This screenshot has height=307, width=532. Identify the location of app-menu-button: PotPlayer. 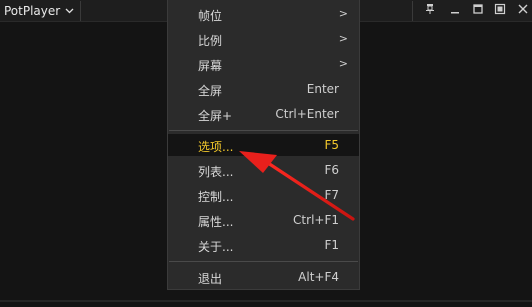
(39, 10).